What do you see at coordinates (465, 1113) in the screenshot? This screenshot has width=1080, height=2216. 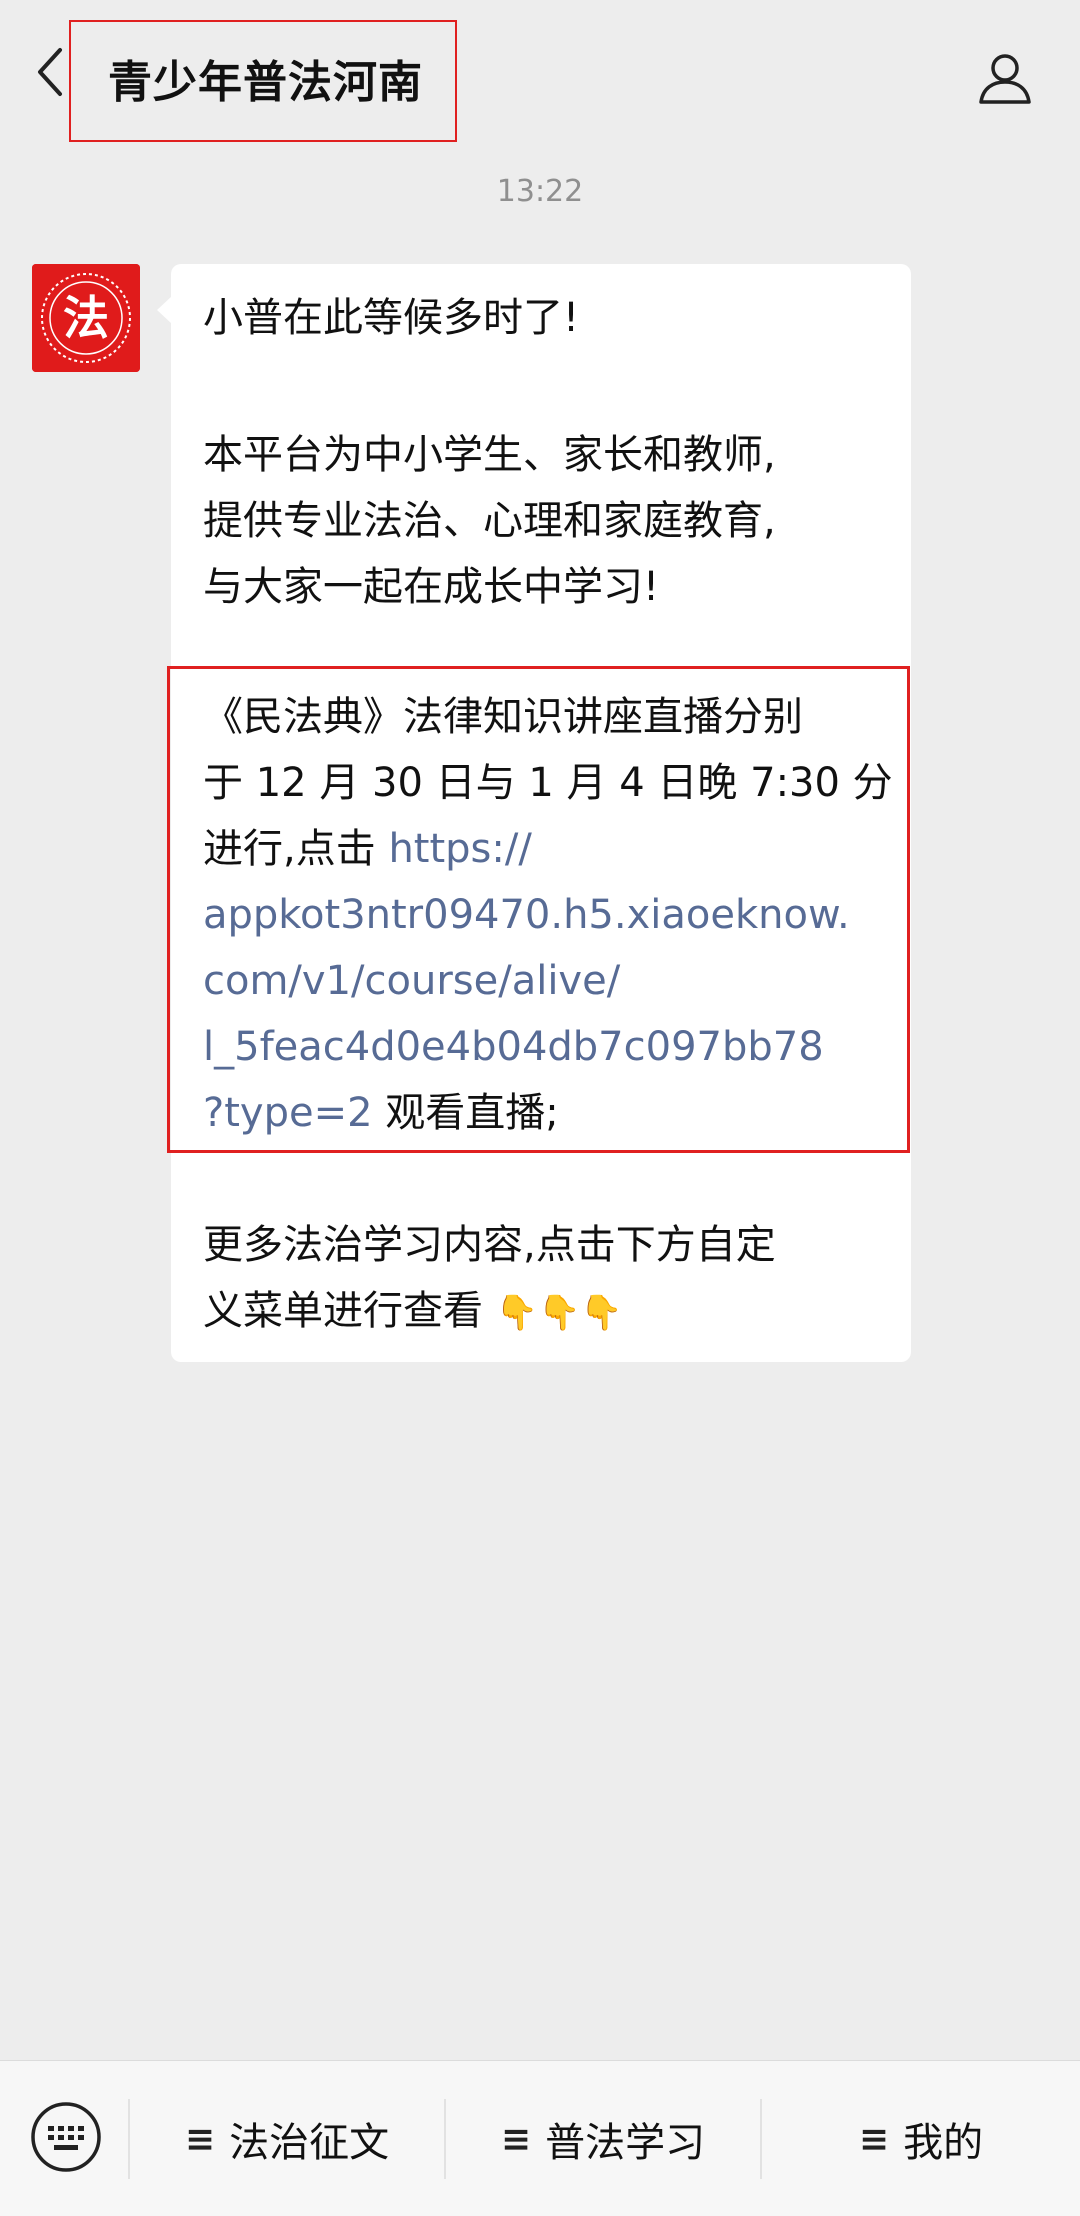 I see `notice-suffix: 观看直播;` at bounding box center [465, 1113].